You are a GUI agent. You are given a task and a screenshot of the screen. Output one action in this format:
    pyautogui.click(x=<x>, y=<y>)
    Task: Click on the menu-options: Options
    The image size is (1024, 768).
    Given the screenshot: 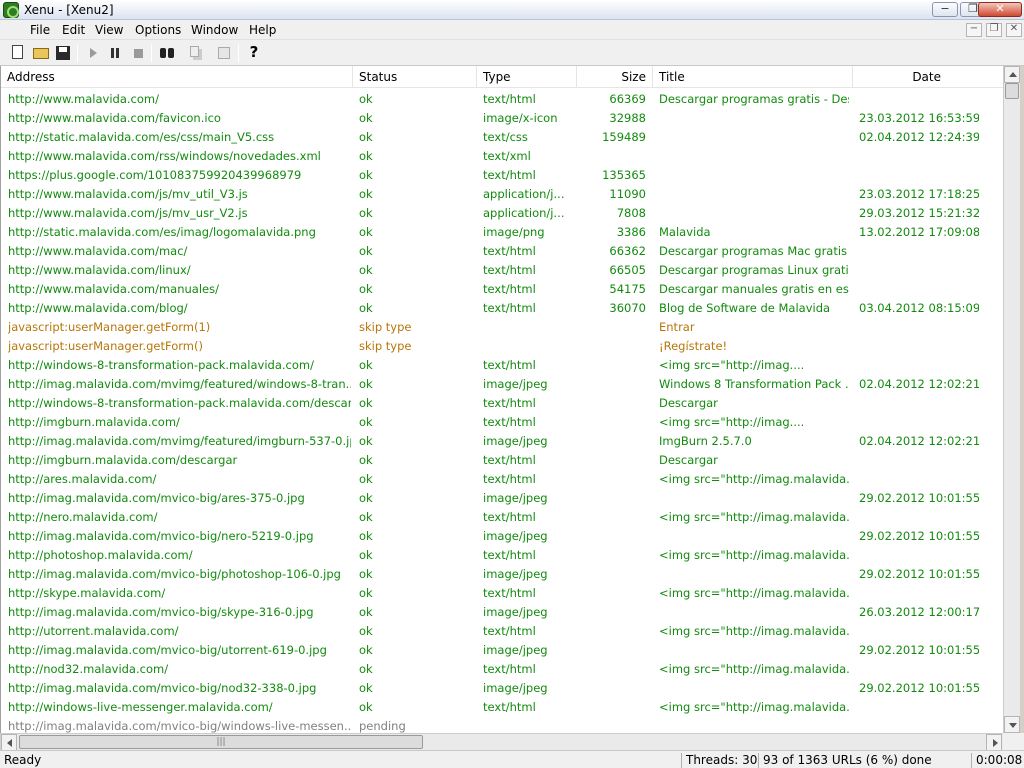 What is the action you would take?
    pyautogui.click(x=158, y=30)
    